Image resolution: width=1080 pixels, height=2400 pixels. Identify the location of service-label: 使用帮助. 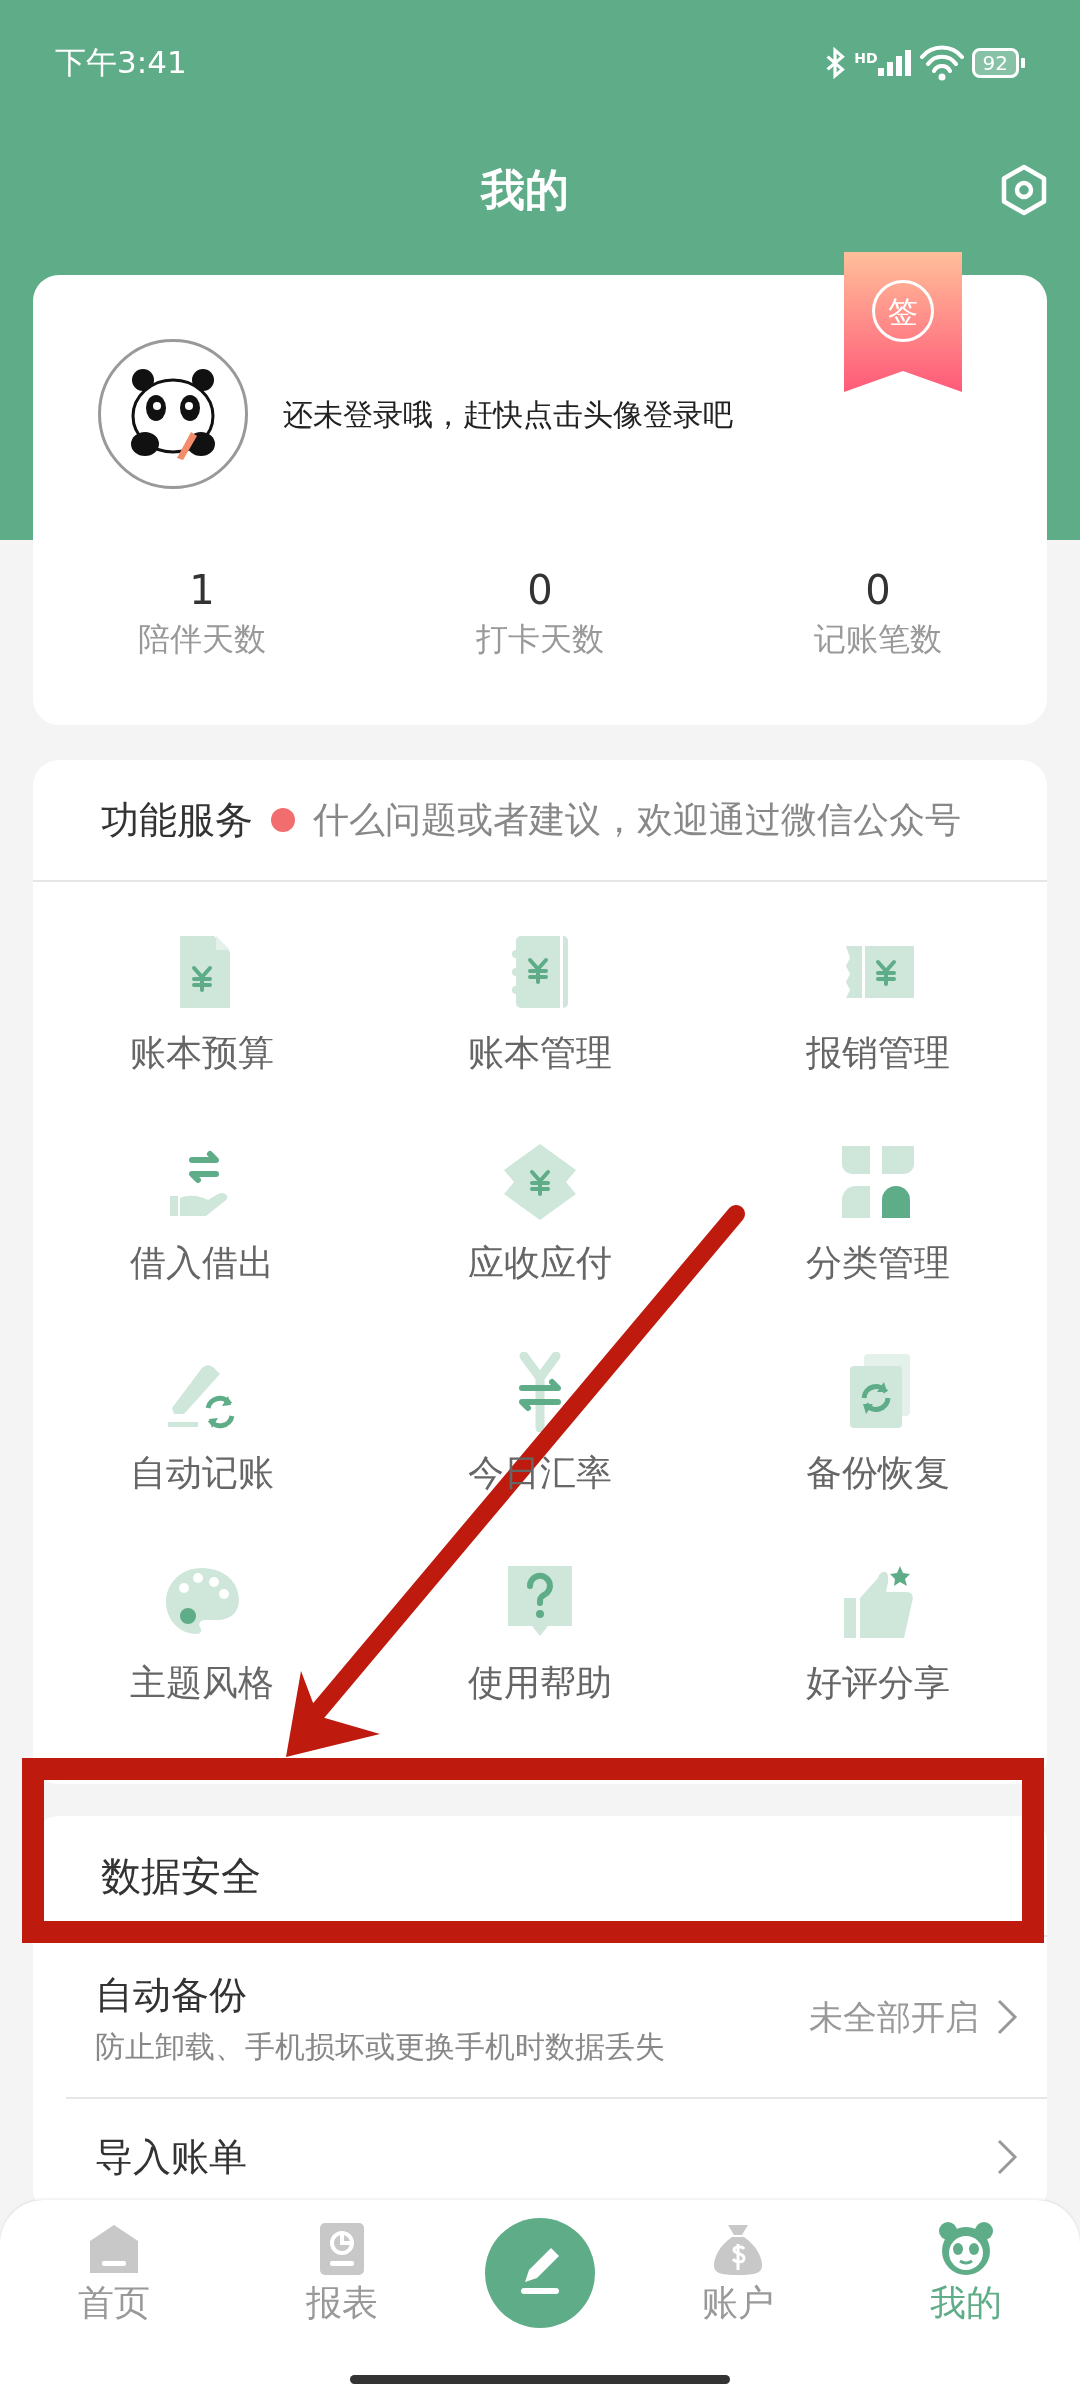
(540, 1683).